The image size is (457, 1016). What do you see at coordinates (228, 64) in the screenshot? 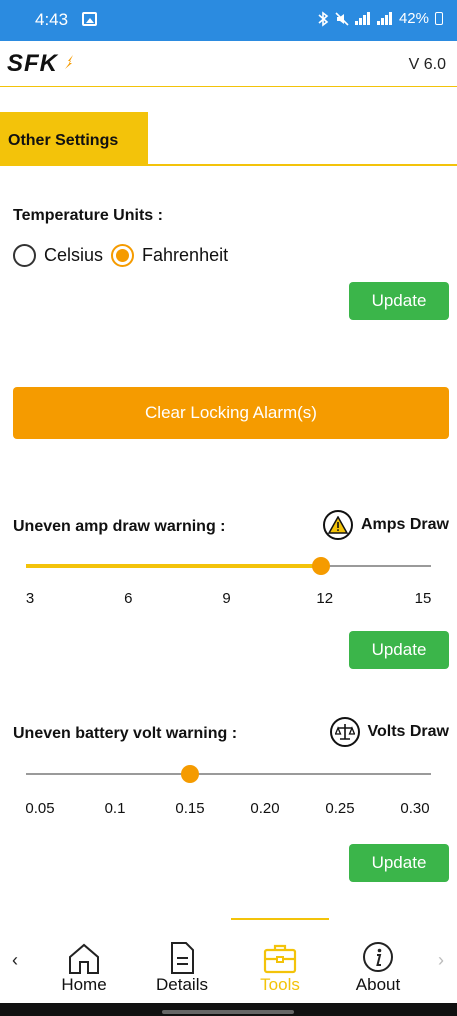
I see `app-header: SFK V 6.0` at bounding box center [228, 64].